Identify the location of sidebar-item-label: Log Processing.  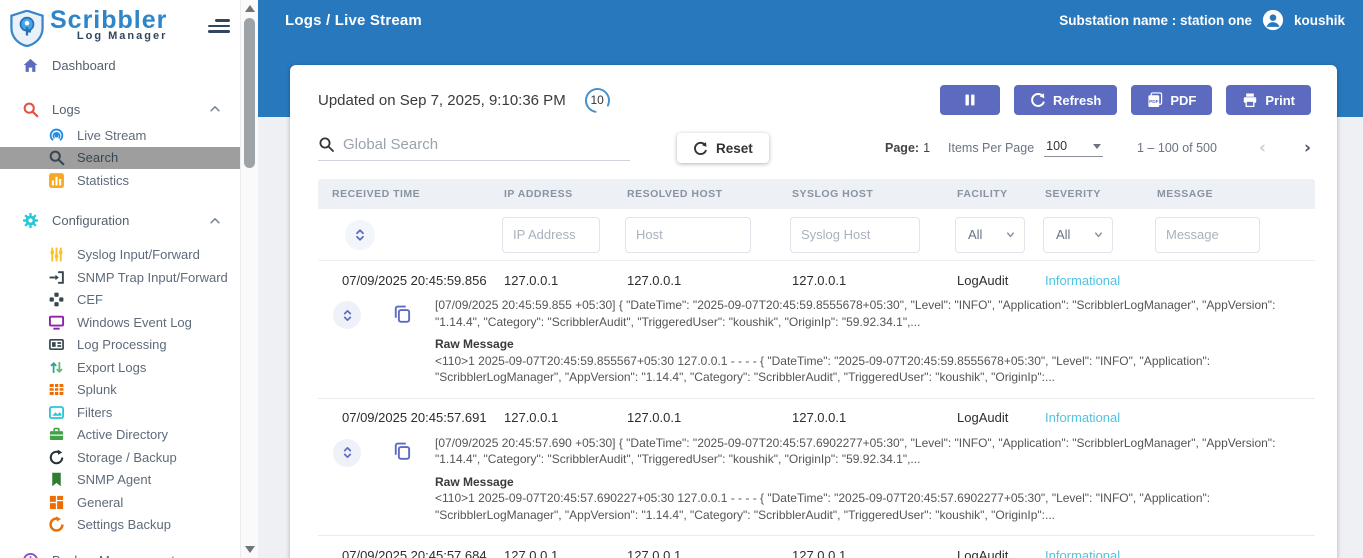
(122, 345).